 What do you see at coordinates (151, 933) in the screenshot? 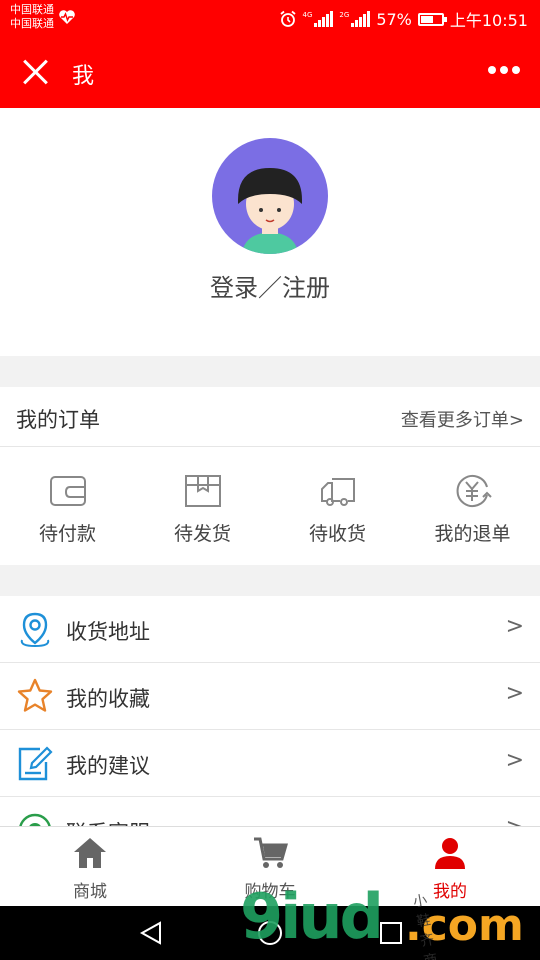
I see `back-icon` at bounding box center [151, 933].